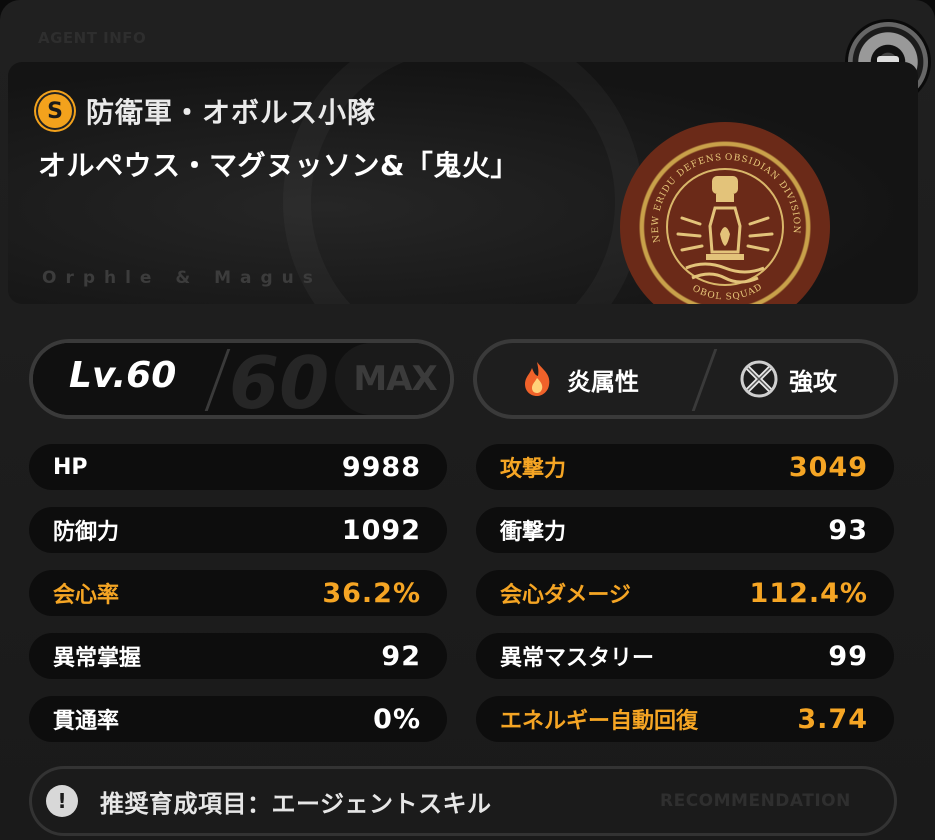 The width and height of the screenshot is (935, 840). Describe the element at coordinates (397, 719) in the screenshot. I see `stat-value: 0%` at that location.